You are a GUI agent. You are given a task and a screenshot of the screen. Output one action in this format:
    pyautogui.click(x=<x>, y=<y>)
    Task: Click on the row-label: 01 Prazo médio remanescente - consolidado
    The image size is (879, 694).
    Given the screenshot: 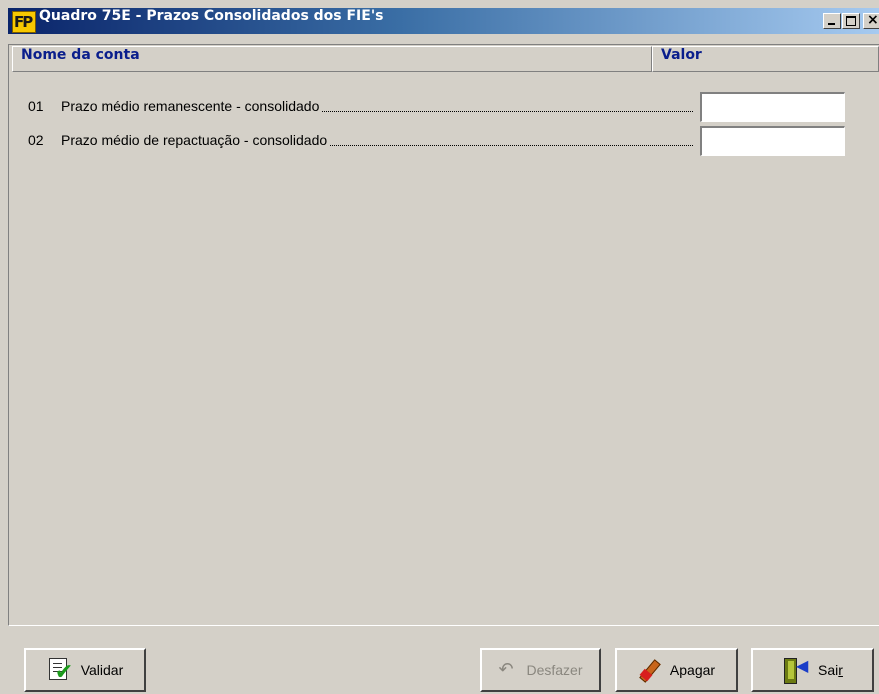 What is the action you would take?
    pyautogui.click(x=360, y=107)
    